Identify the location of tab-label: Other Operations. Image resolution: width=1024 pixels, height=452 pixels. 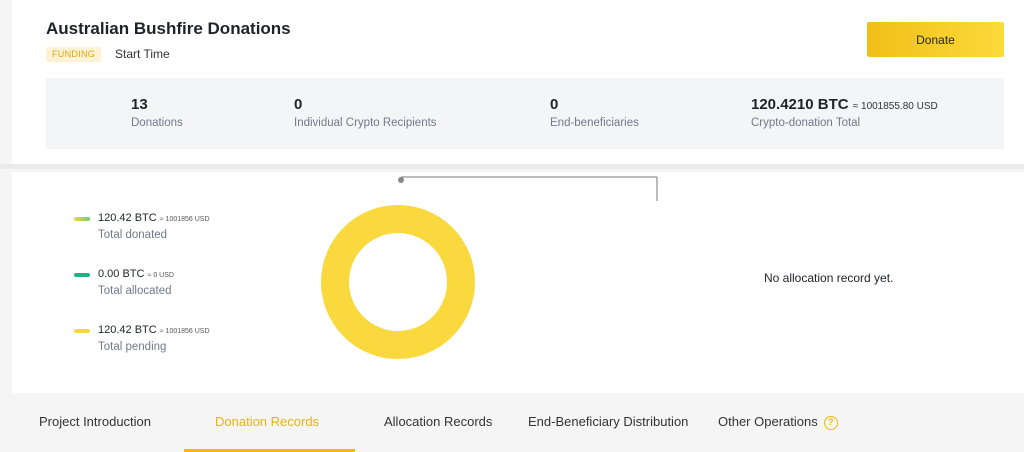
(768, 421).